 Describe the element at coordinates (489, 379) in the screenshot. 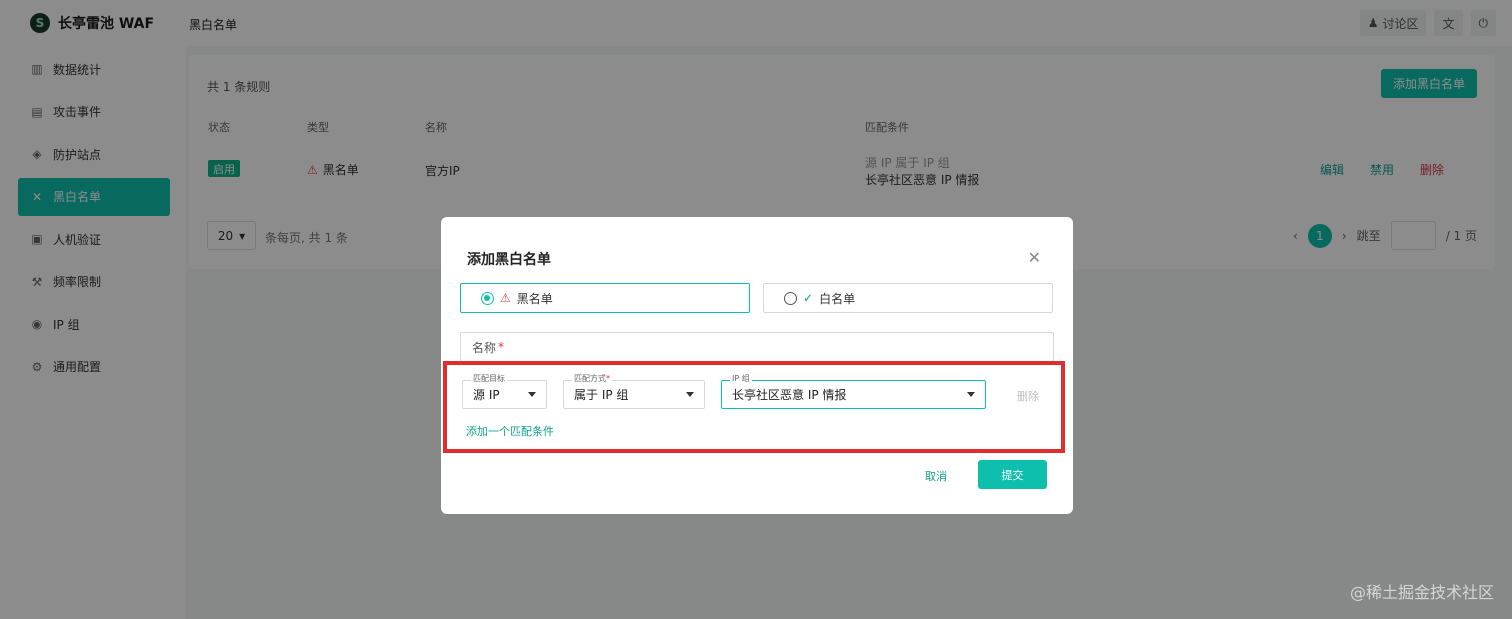

I see `match-target-label: 匹配目标` at that location.